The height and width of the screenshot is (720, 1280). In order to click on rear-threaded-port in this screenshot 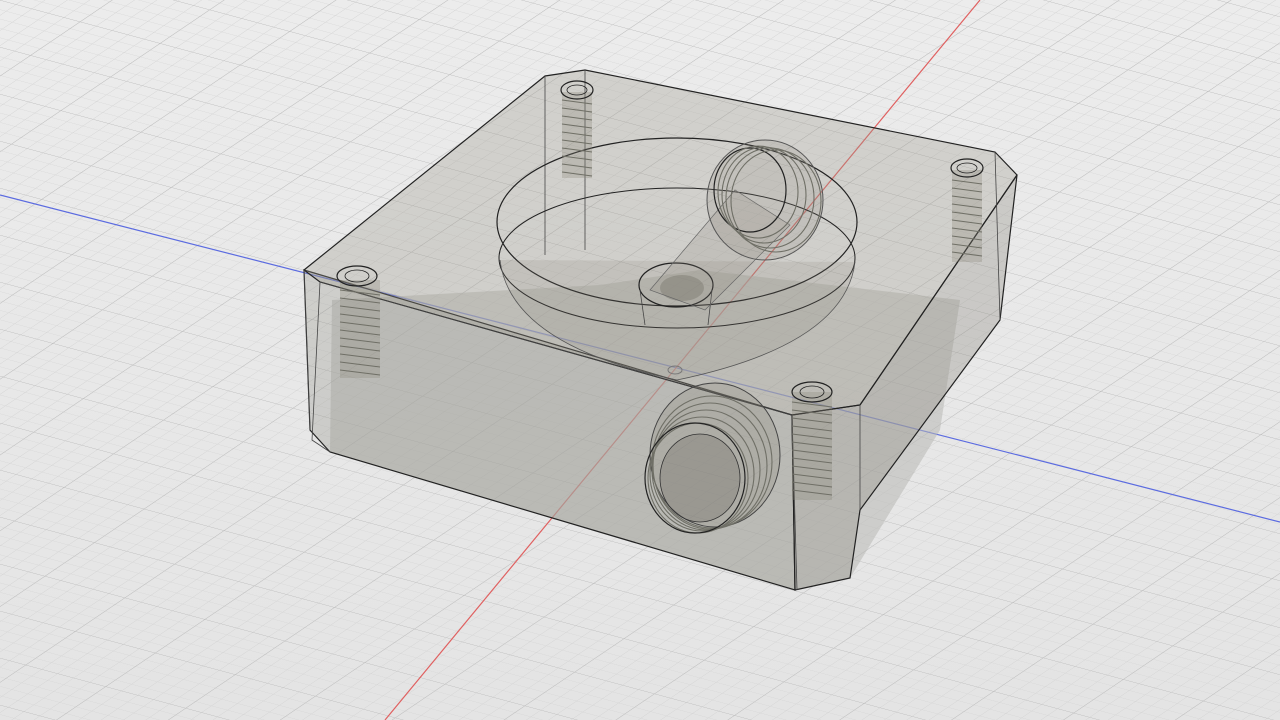, I will do `click(765, 200)`.